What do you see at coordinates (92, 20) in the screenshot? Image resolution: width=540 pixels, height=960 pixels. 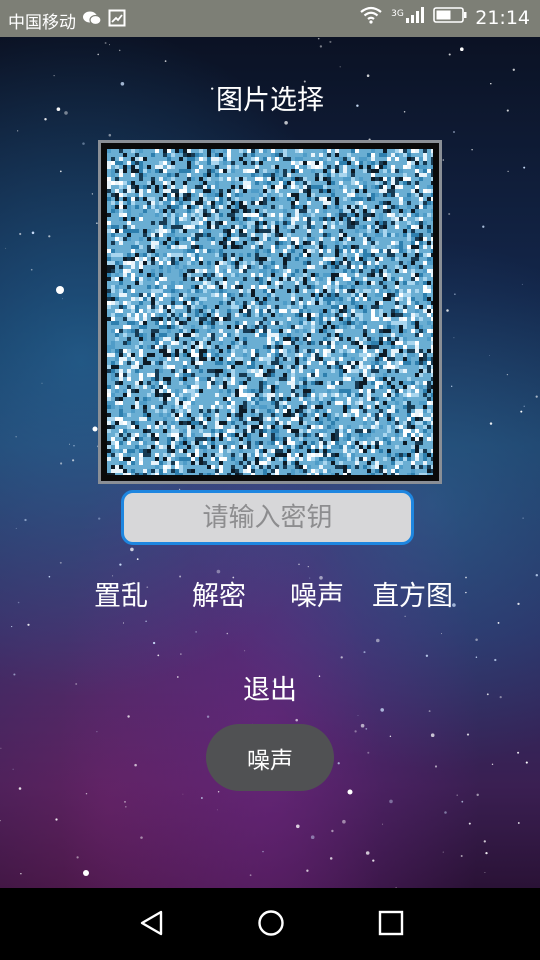 I see `wechat-icon` at bounding box center [92, 20].